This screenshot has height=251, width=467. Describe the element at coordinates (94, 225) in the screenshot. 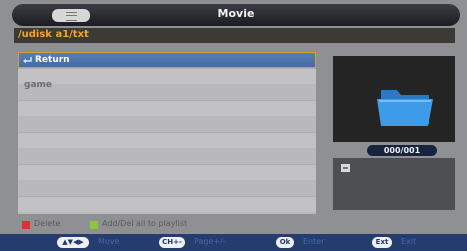

I see `green-key-icon` at that location.